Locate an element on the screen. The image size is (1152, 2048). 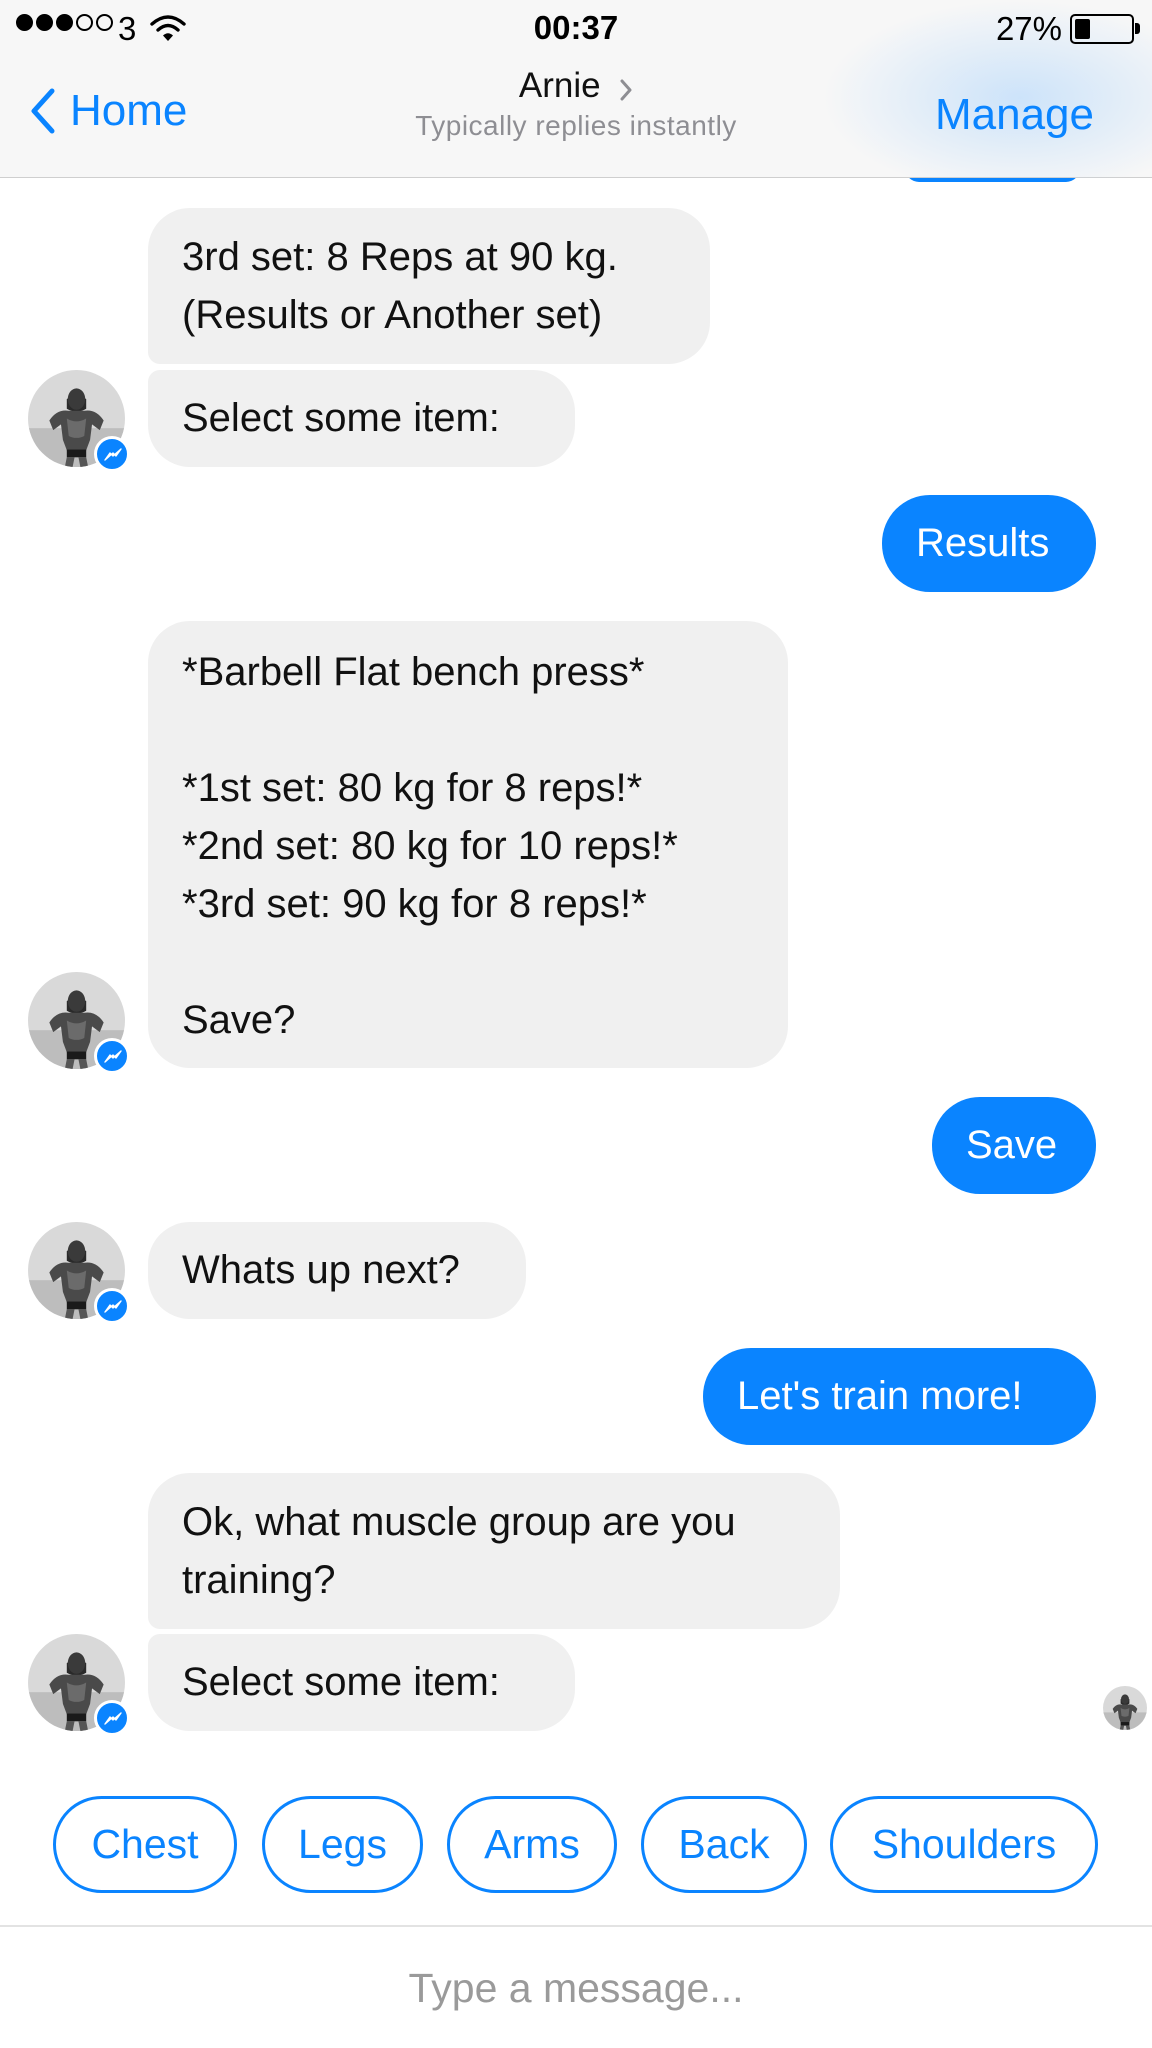
user-message: Save is located at coordinates (1014, 1145).